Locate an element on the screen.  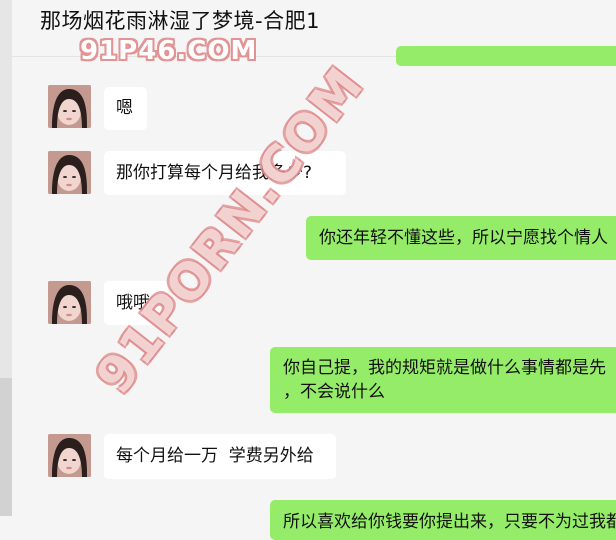
message-bubble-out: 你自己提，我的规矩就是做什么事情都是先 ，不会说什么 is located at coordinates (443, 380).